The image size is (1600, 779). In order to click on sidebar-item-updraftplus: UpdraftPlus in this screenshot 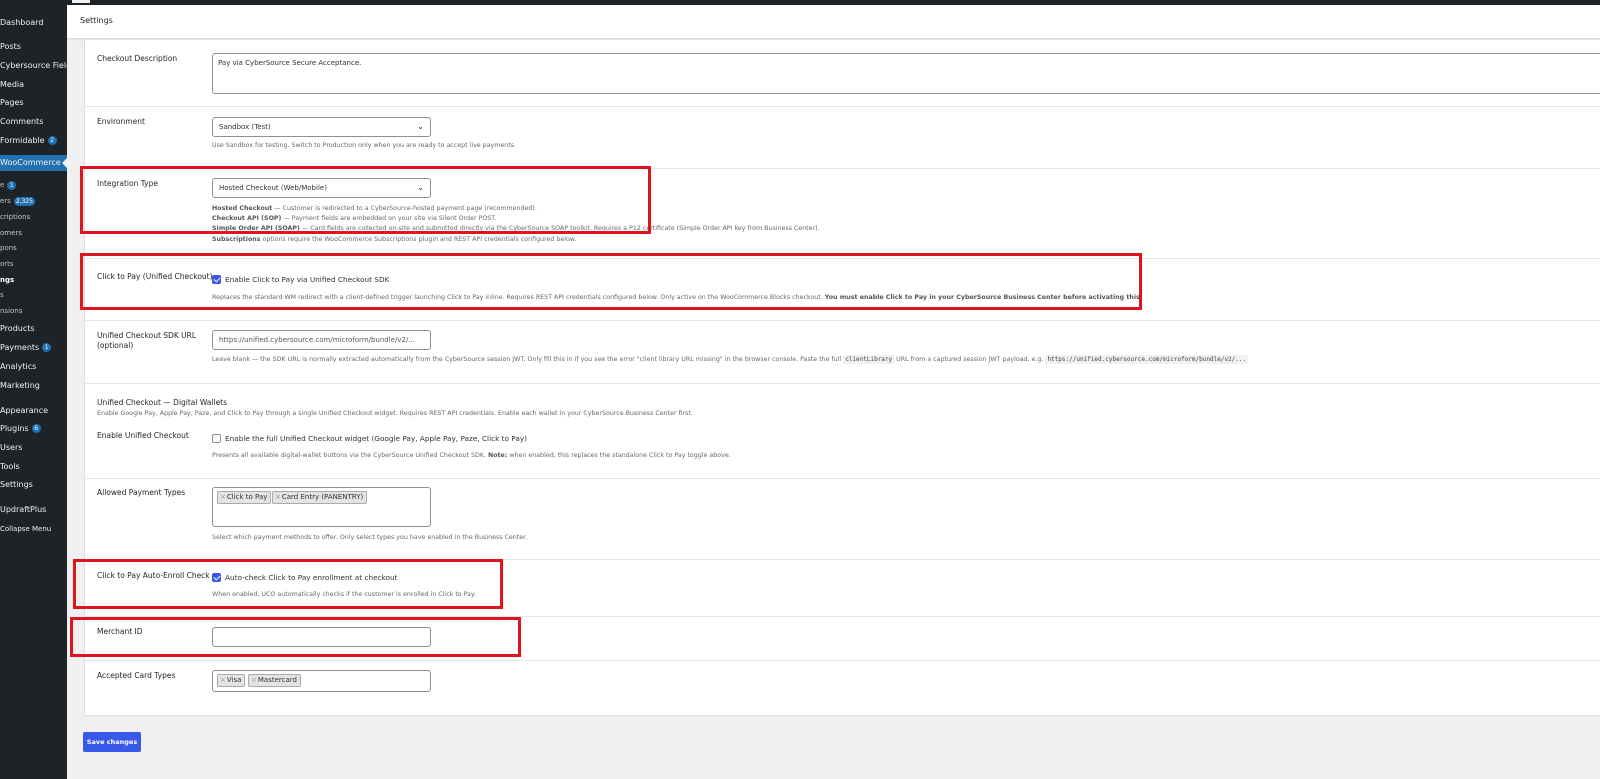, I will do `click(23, 510)`.